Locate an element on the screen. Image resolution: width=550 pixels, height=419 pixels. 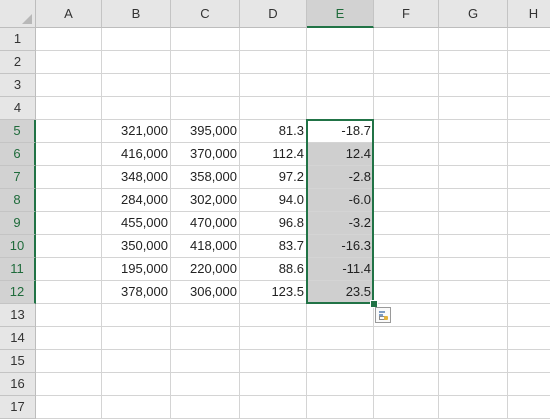
cell-h14 is located at coordinates (529, 338).